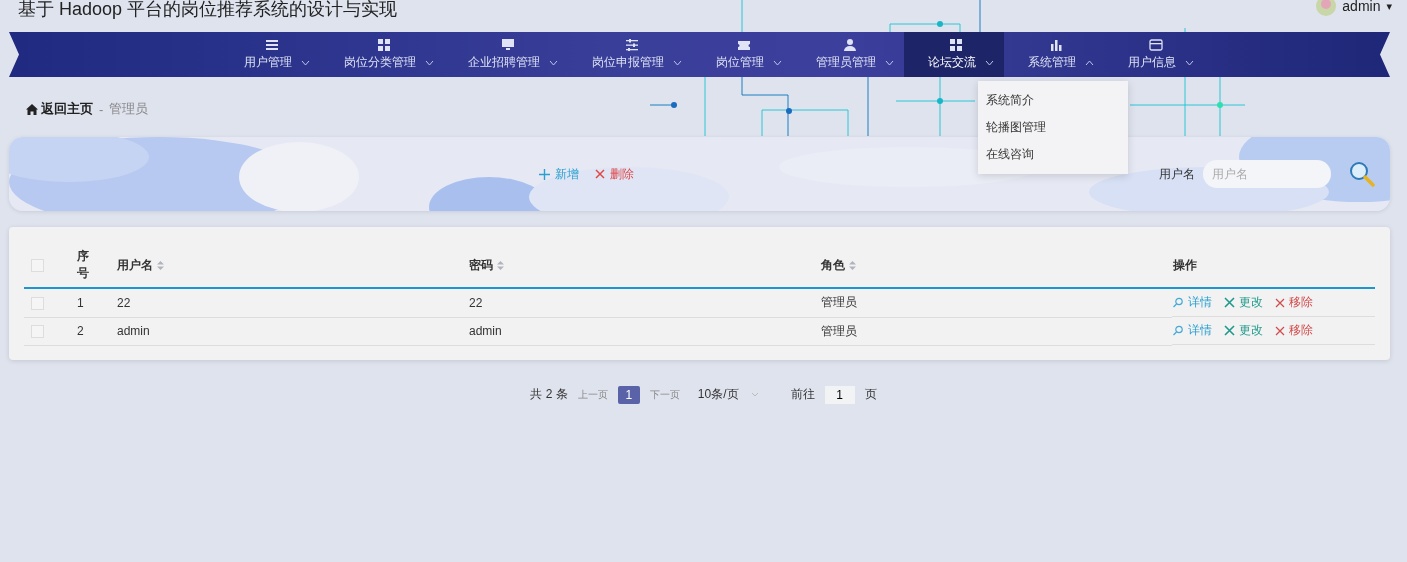 This screenshot has height=562, width=1407. I want to click on column-header: 角色, so click(838, 265).